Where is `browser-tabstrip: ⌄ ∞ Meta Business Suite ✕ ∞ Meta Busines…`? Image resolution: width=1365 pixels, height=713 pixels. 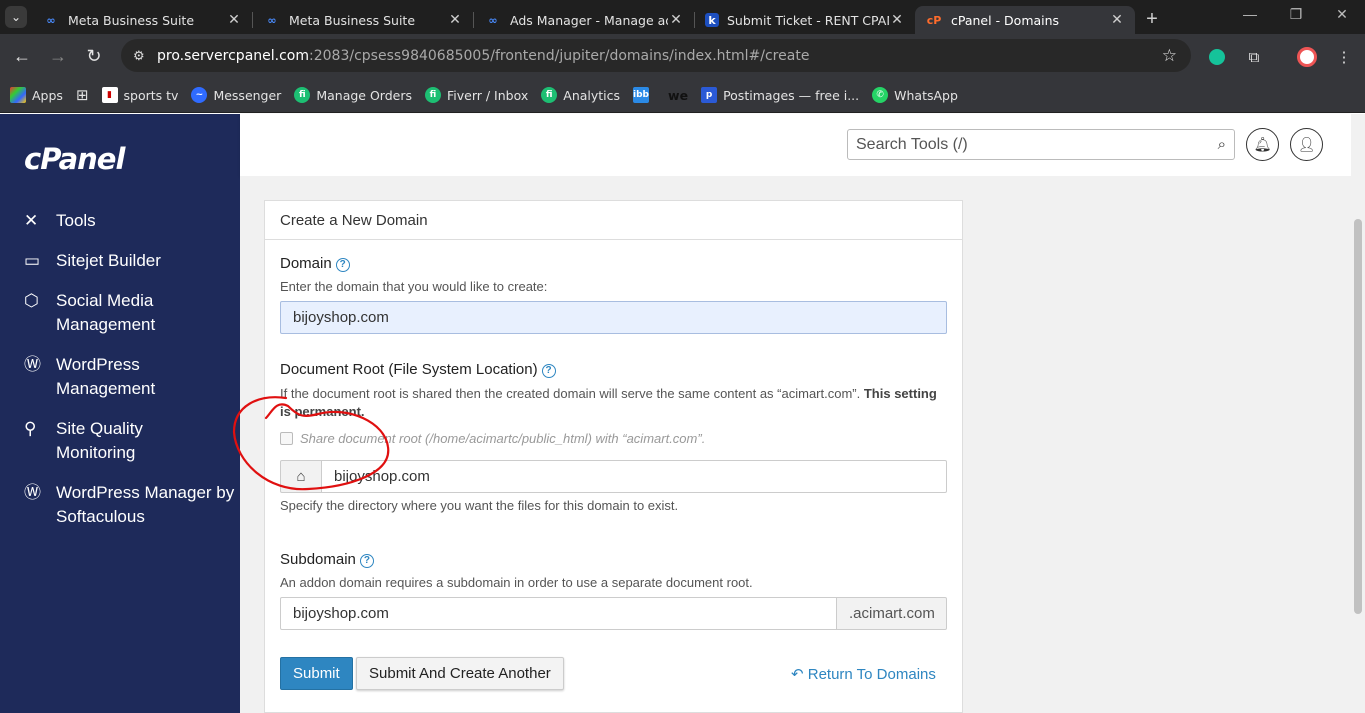 browser-tabstrip: ⌄ ∞ Meta Business Suite ✕ ∞ Meta Busines… is located at coordinates (682, 17).